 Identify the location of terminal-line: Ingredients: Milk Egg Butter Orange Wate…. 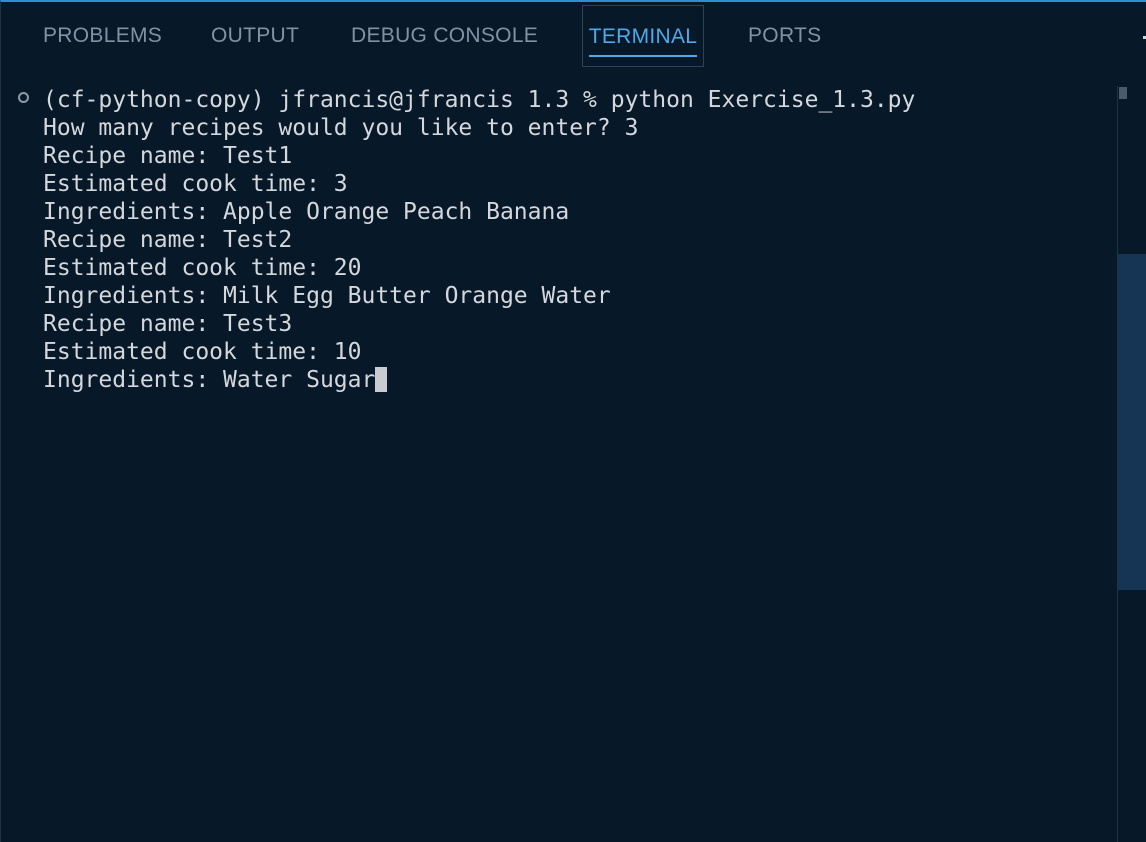
(327, 296).